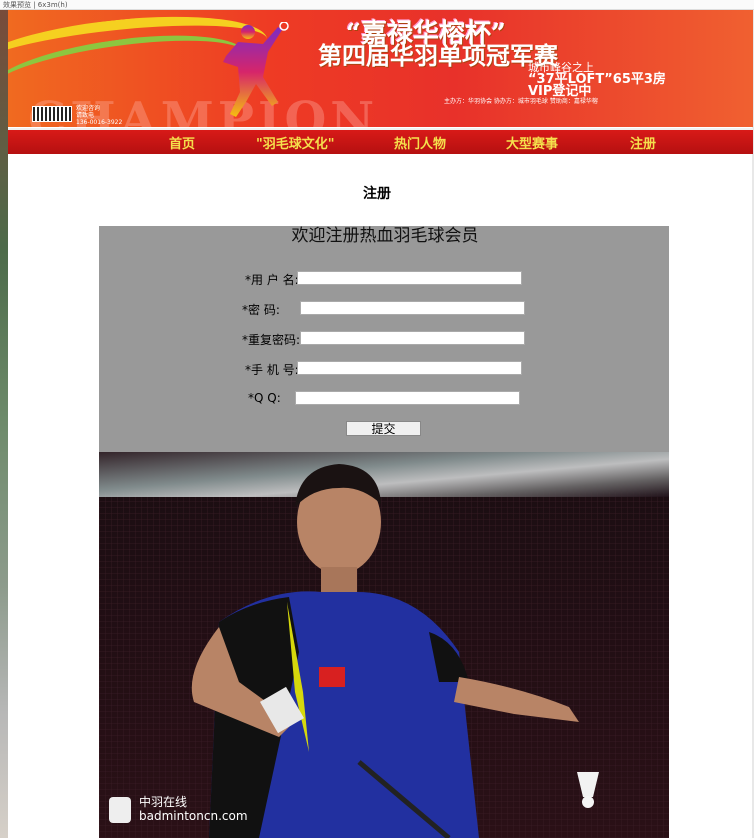  I want to click on qq-label: *Q Q:, so click(264, 398).